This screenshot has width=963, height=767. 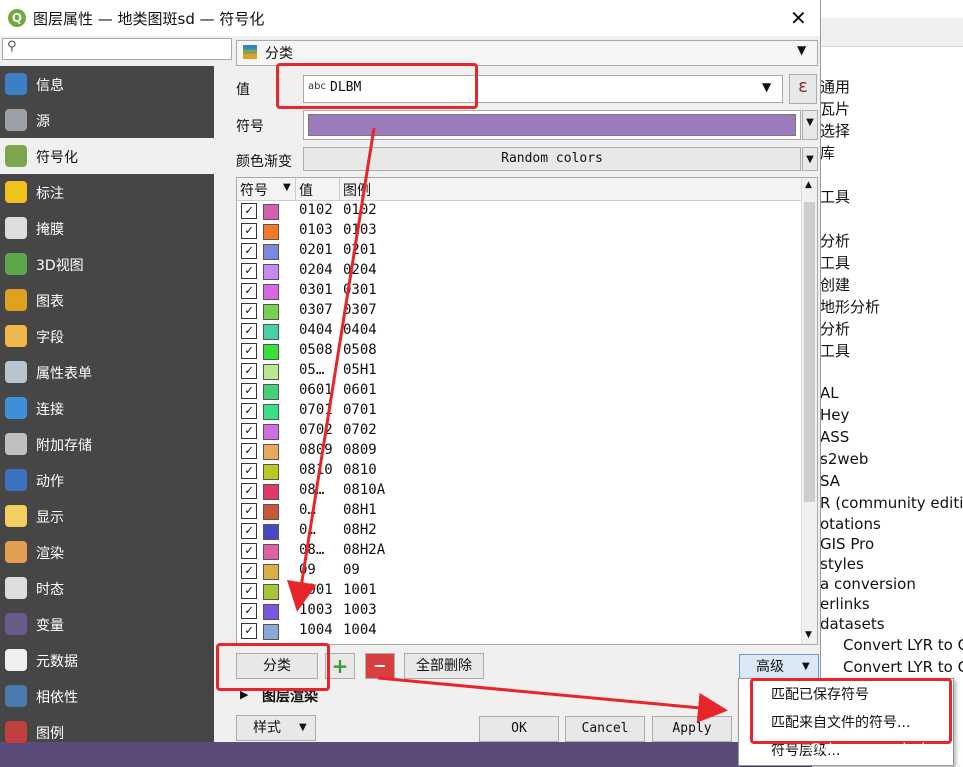 I want to click on arrow-to-classify, so click(x=331, y=369).